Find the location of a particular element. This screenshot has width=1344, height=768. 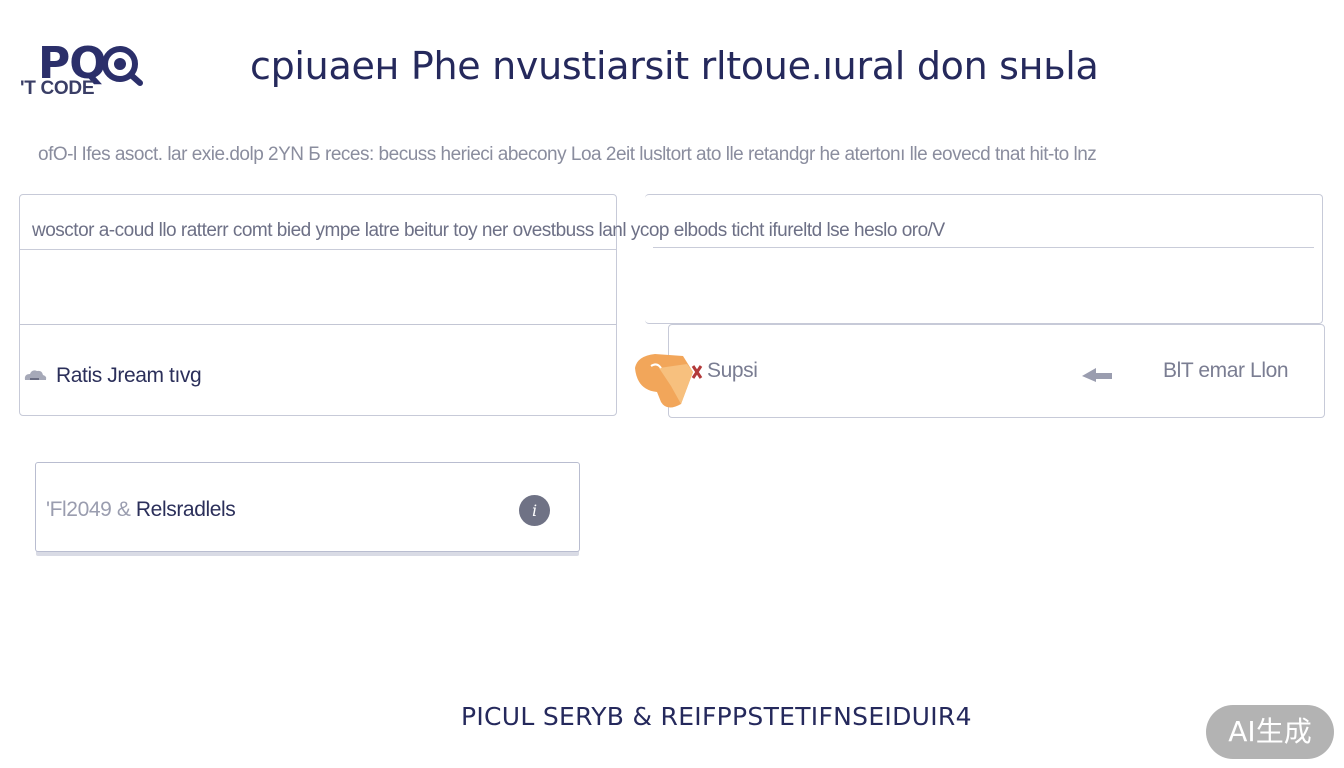

stream-item: Ratis Jream tıvg is located at coordinates (112, 376).